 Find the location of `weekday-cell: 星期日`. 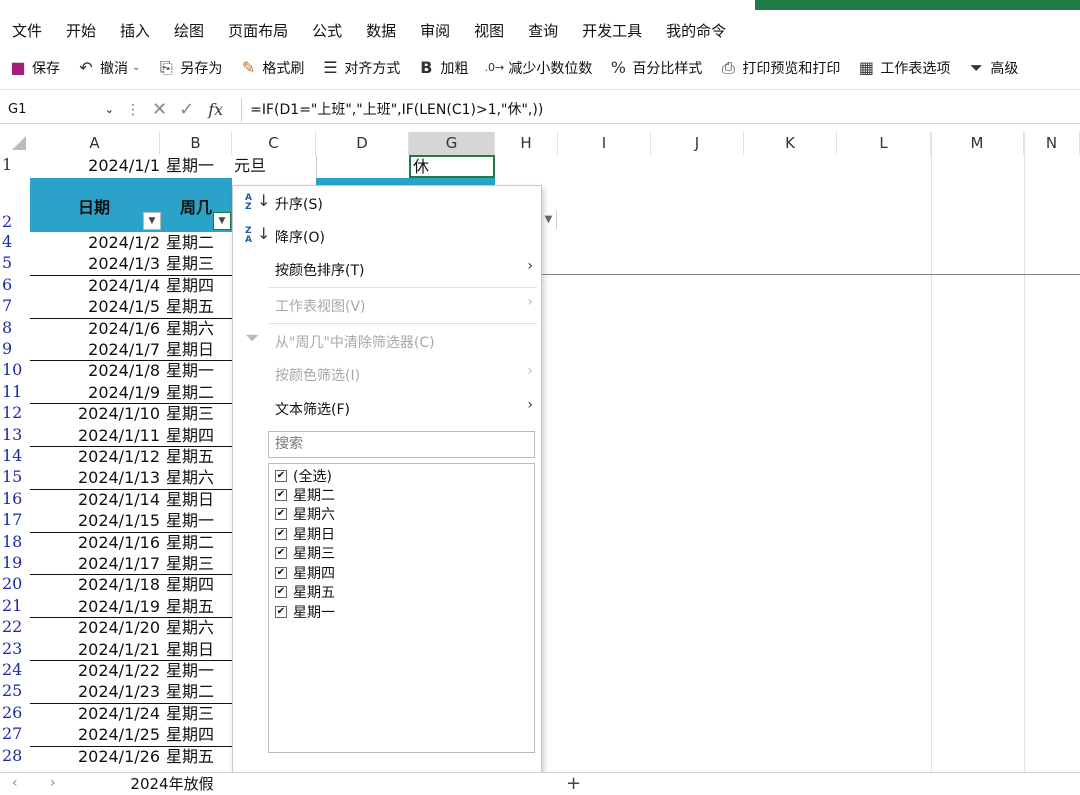

weekday-cell: 星期日 is located at coordinates (190, 499).